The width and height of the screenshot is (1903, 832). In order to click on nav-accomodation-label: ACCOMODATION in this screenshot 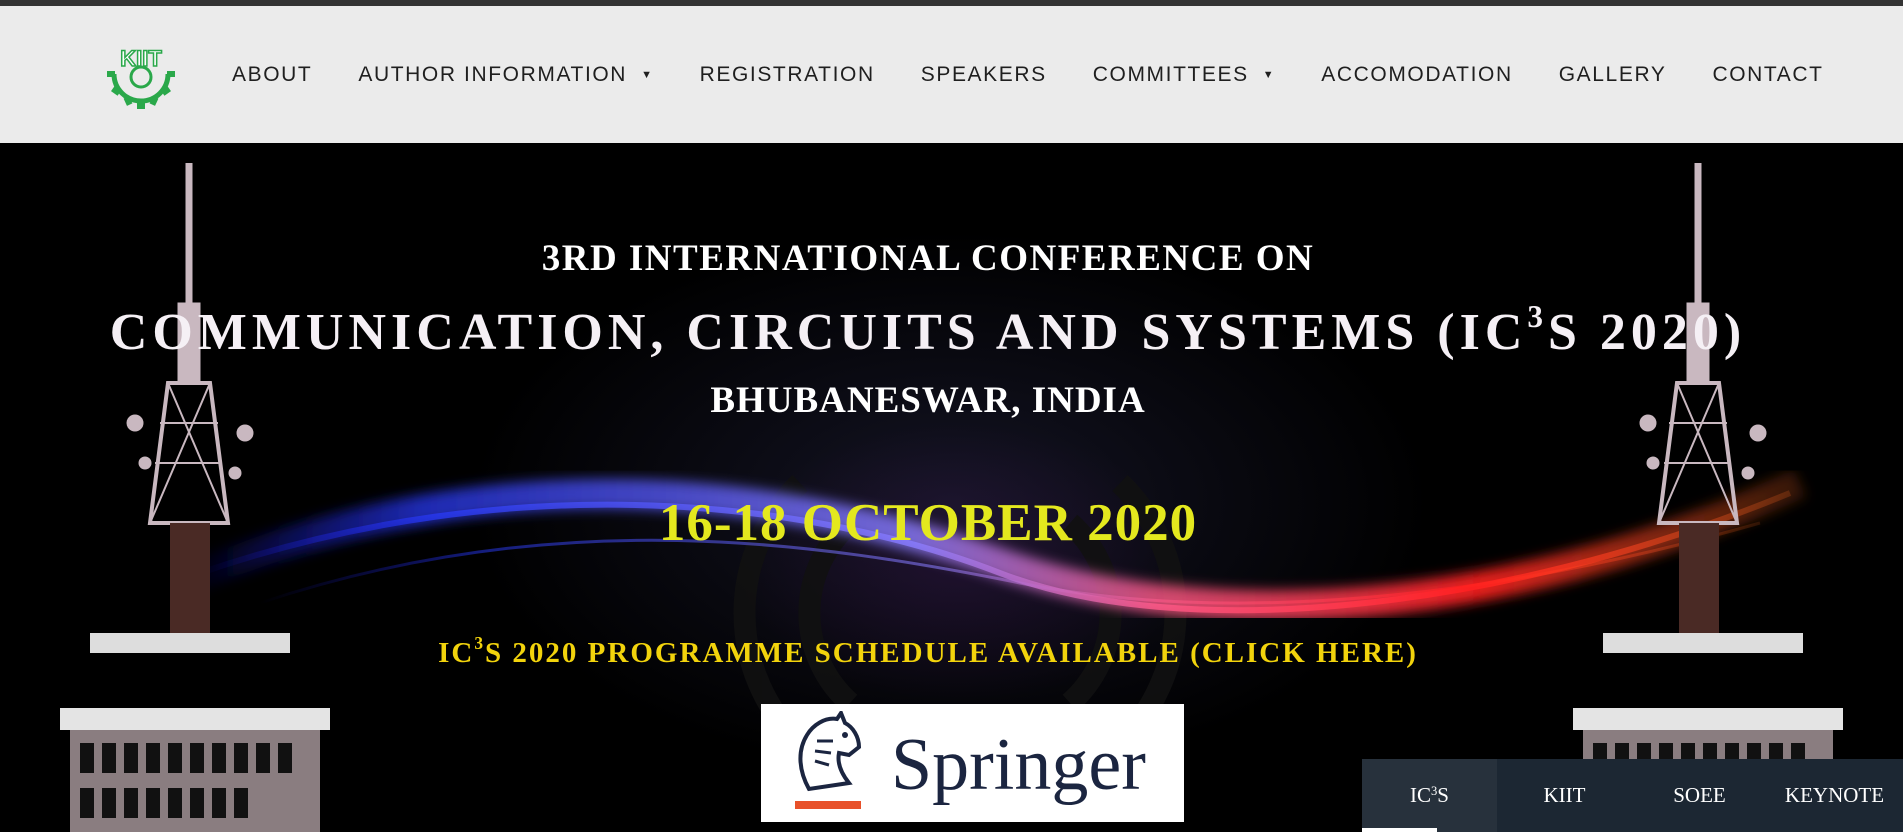, I will do `click(1417, 74)`.